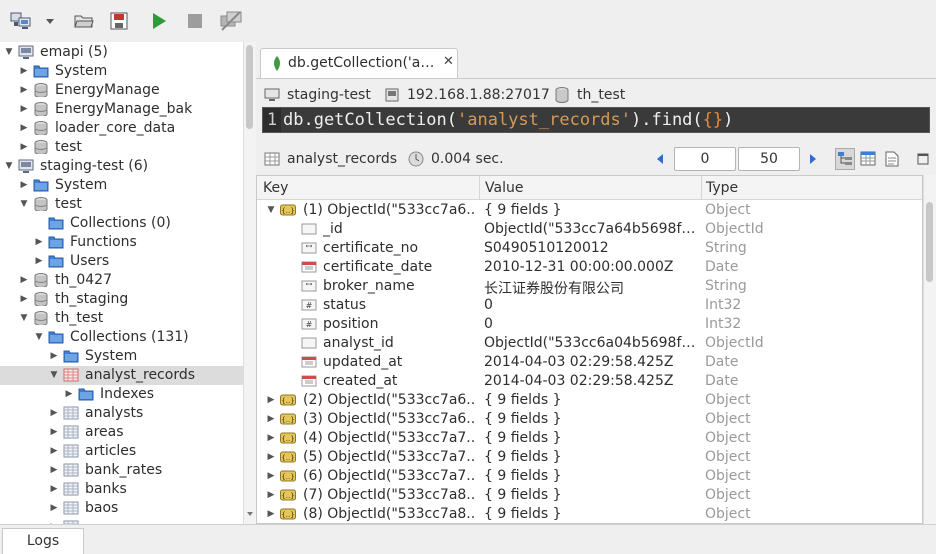 The image size is (936, 554). What do you see at coordinates (589, 324) in the screenshot?
I see `field-row: # position 0 Int32` at bounding box center [589, 324].